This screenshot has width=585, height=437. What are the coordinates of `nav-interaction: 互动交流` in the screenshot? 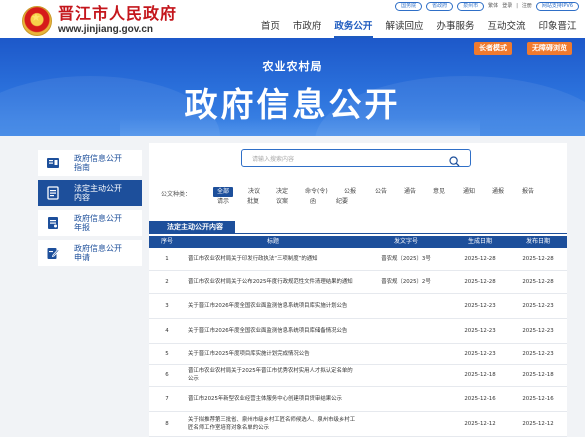 It's located at (506, 27).